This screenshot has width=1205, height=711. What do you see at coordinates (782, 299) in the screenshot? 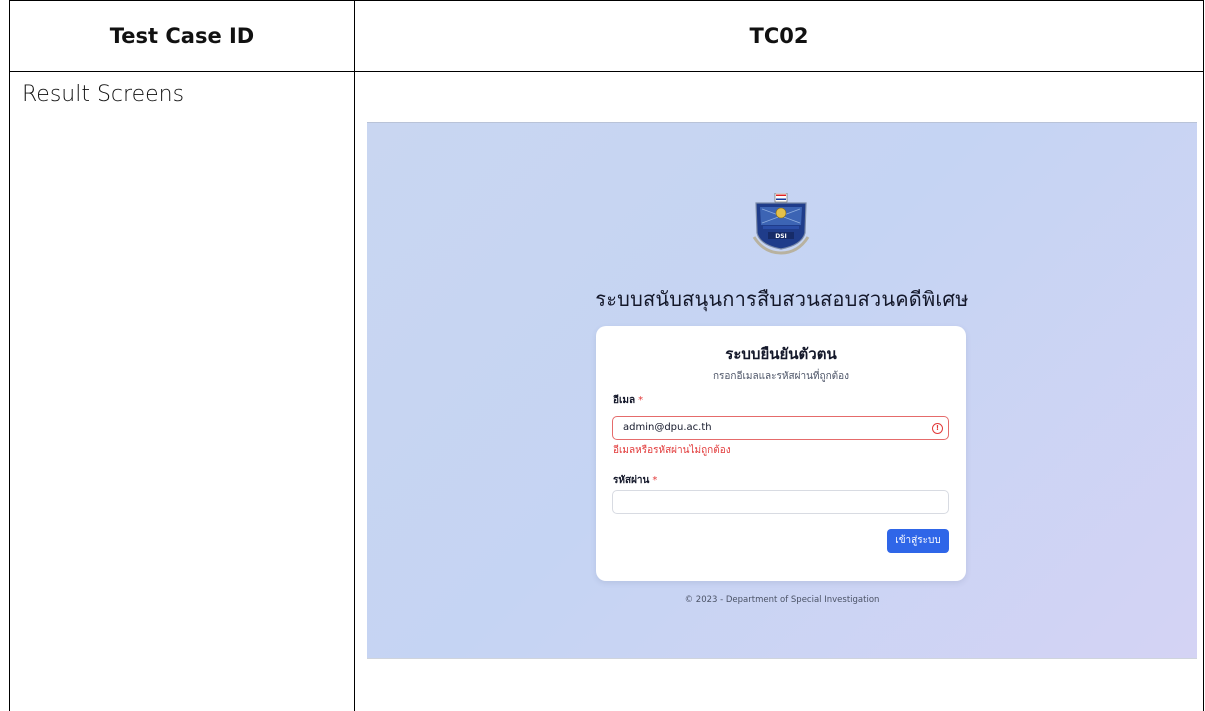
I see `site-title: ระบบสนับสนุนการสืบสวนสอบสวนคดีพิเศษ` at bounding box center [782, 299].